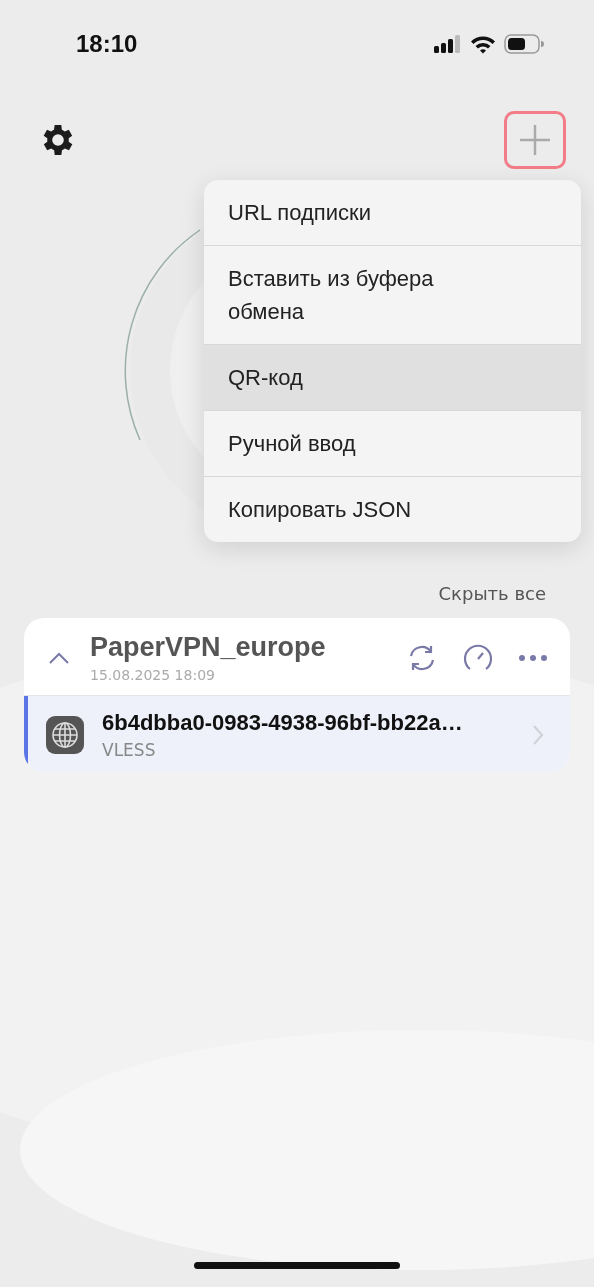 Image resolution: width=594 pixels, height=1287 pixels. Describe the element at coordinates (483, 44) in the screenshot. I see `wifi-icon` at that location.